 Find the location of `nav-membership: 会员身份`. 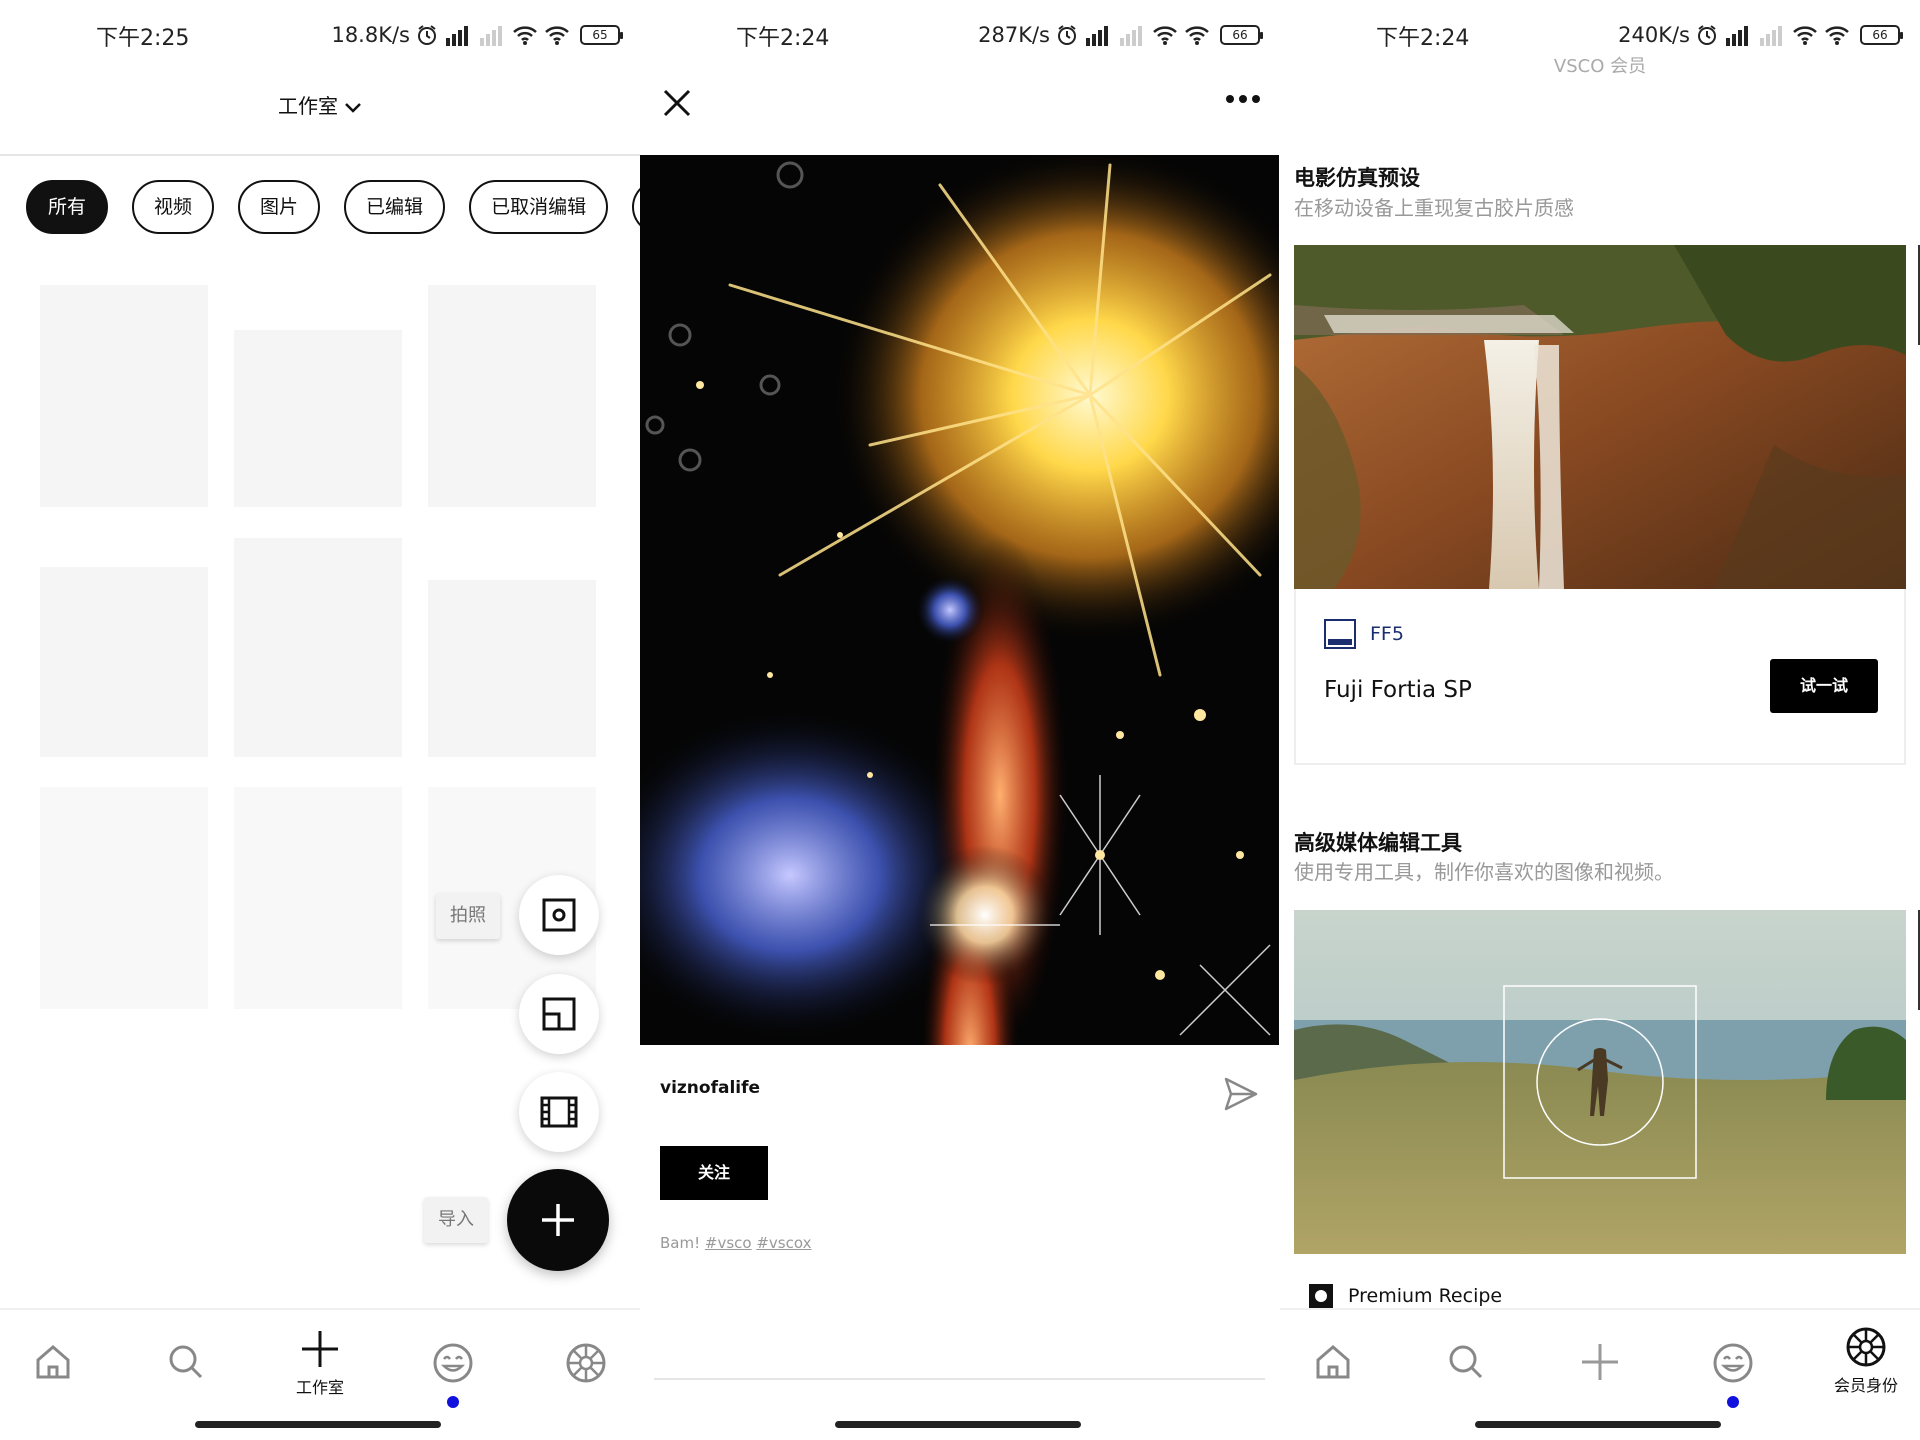

nav-membership: 会员身份 is located at coordinates (1866, 1366).